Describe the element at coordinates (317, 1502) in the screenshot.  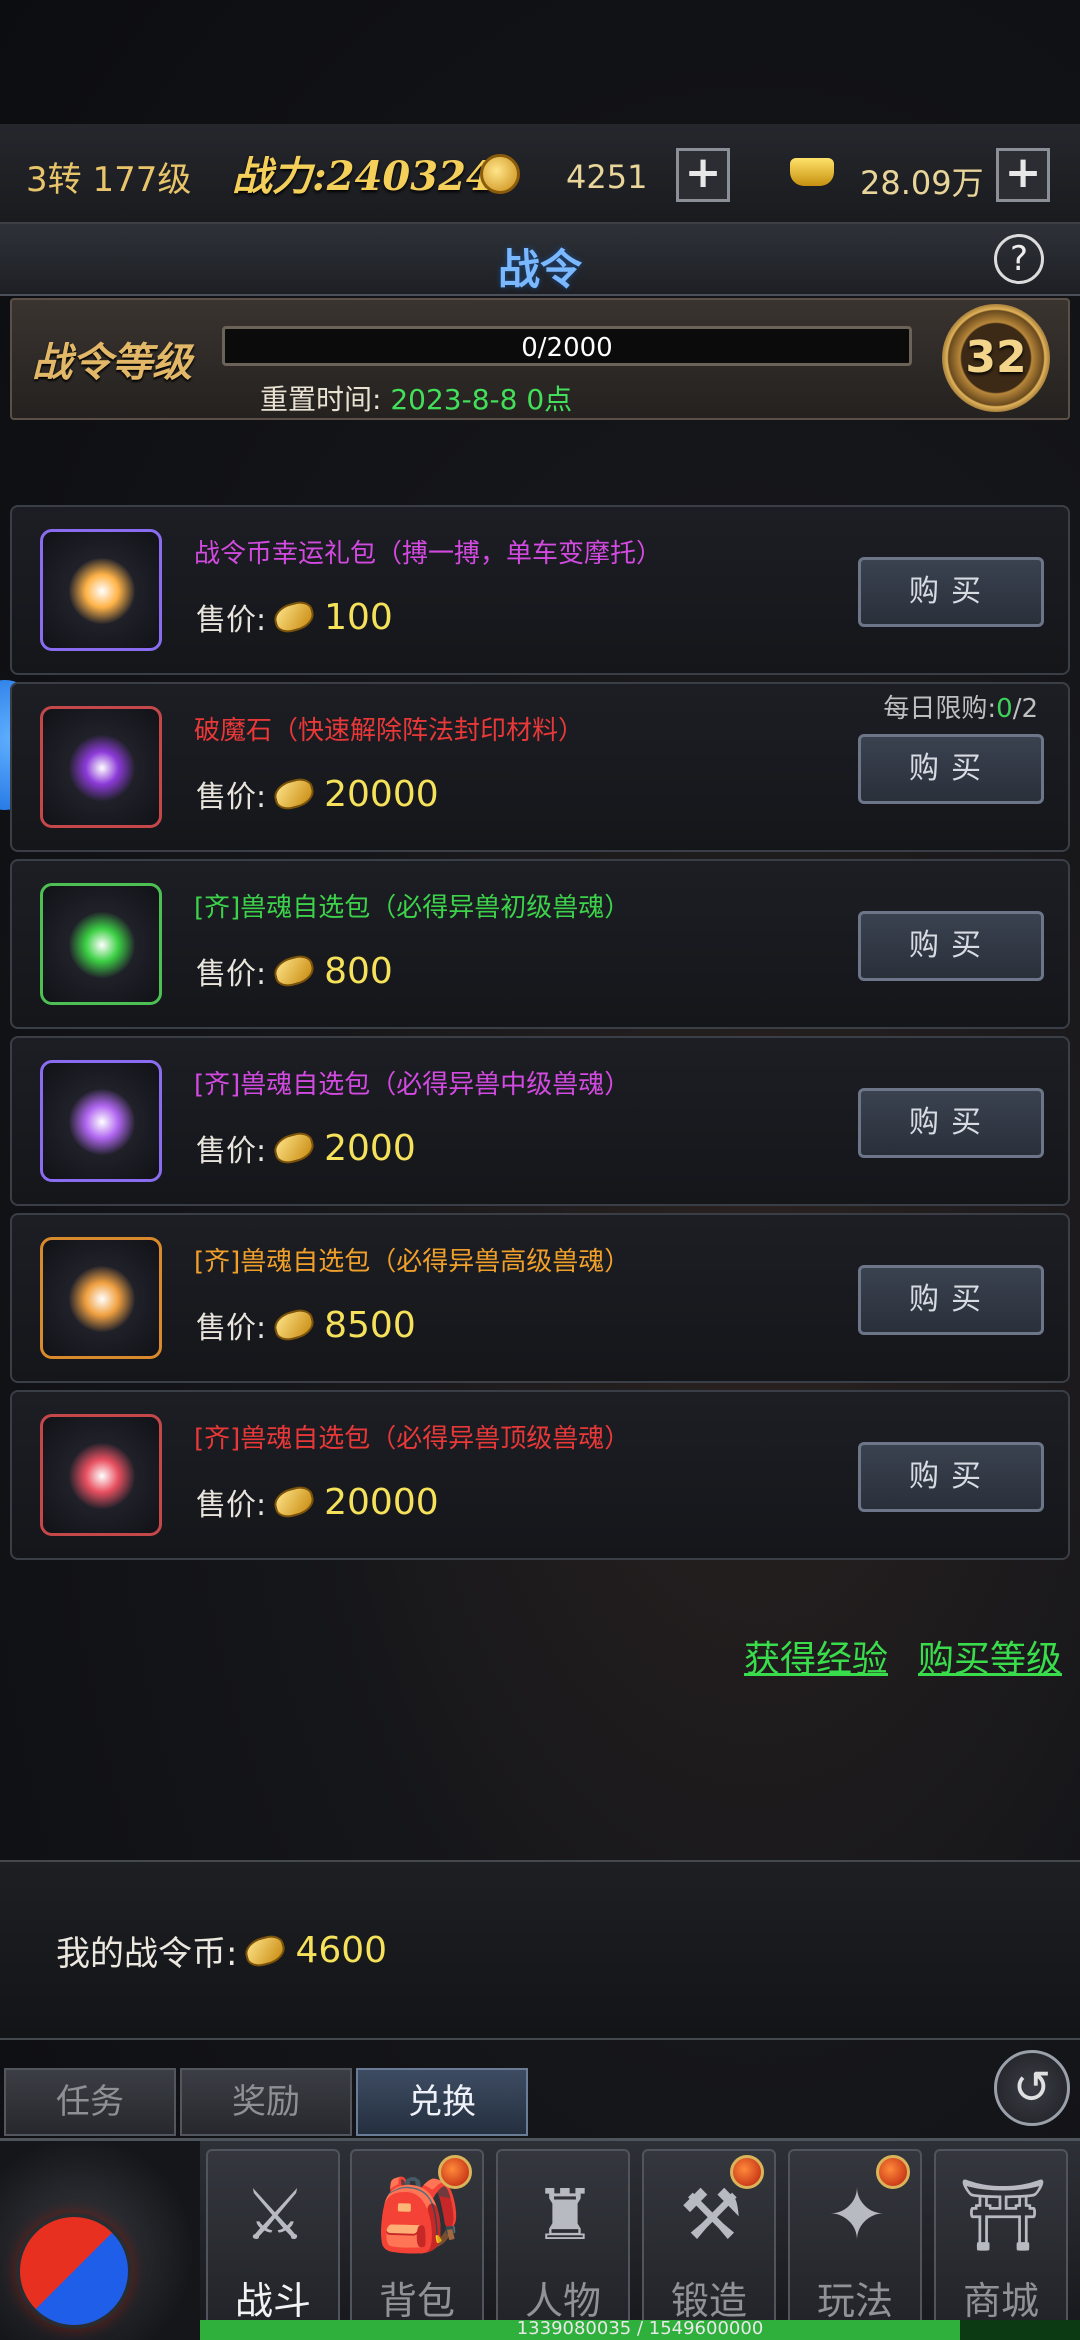
I see `item-price-row: 售价: 20000` at that location.